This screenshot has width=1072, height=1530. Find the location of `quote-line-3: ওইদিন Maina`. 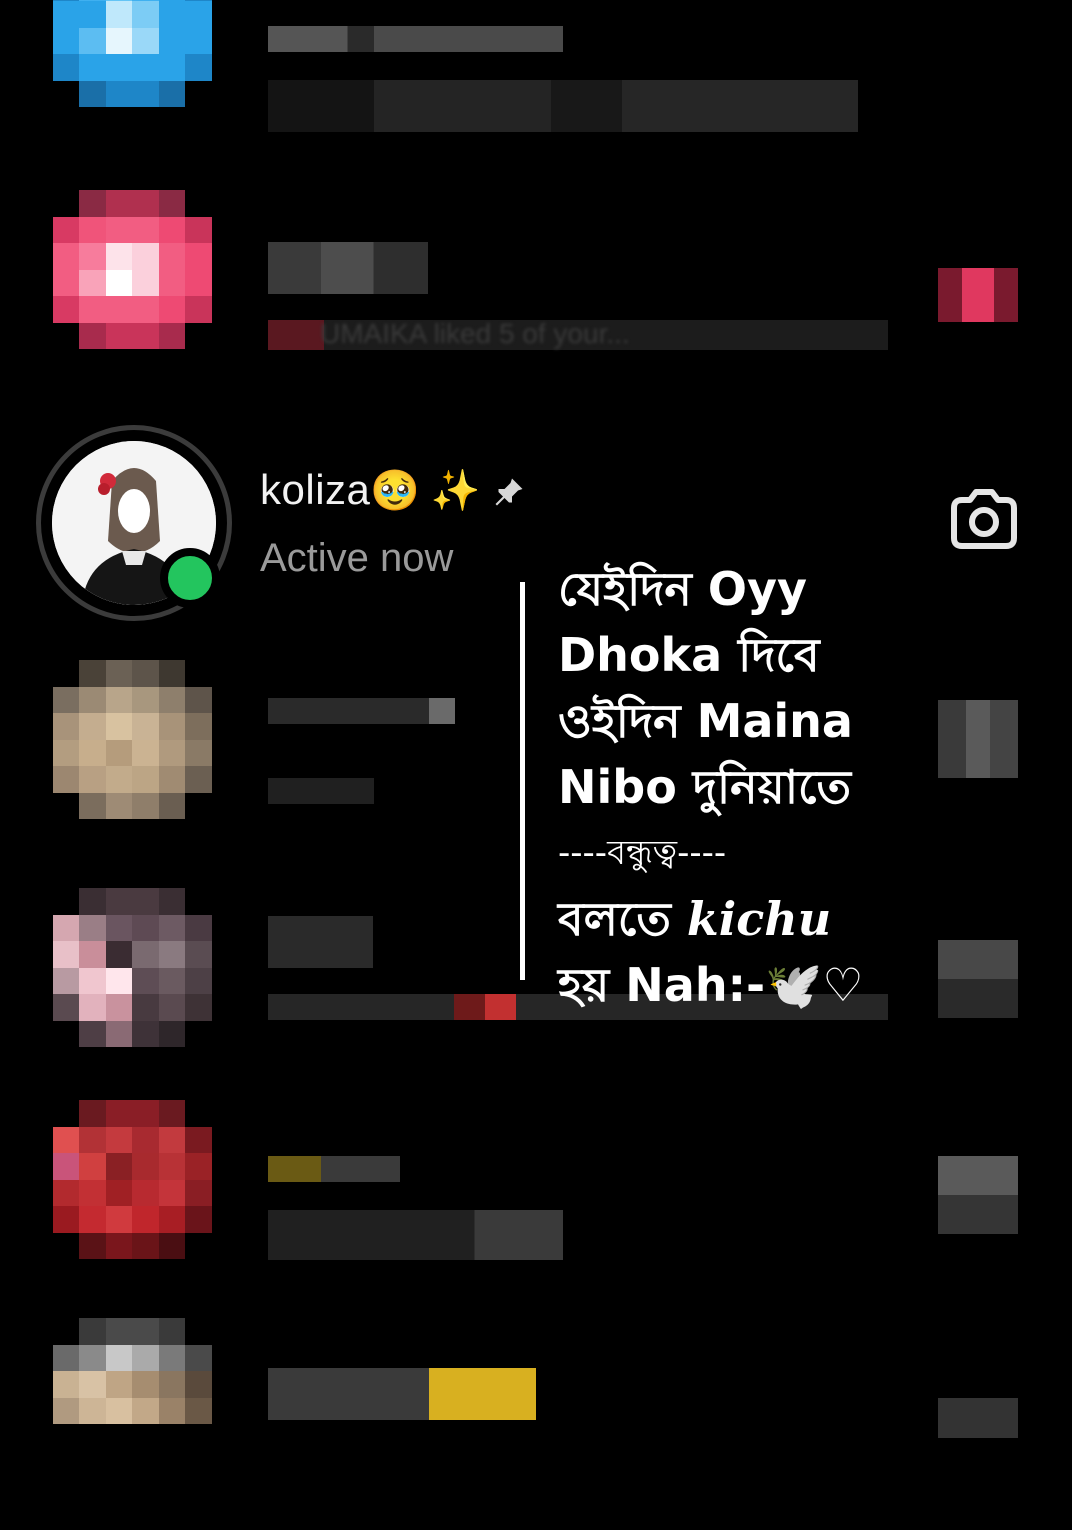

quote-line-3: ওইদিন Maina is located at coordinates (705, 721).